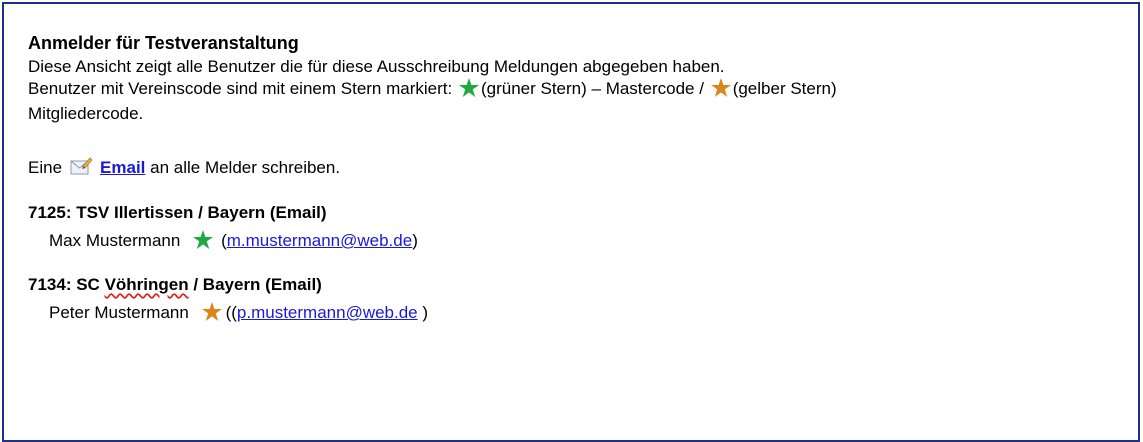  Describe the element at coordinates (257, 284) in the screenshot. I see `club-title-part: / Bayern (Email)` at that location.